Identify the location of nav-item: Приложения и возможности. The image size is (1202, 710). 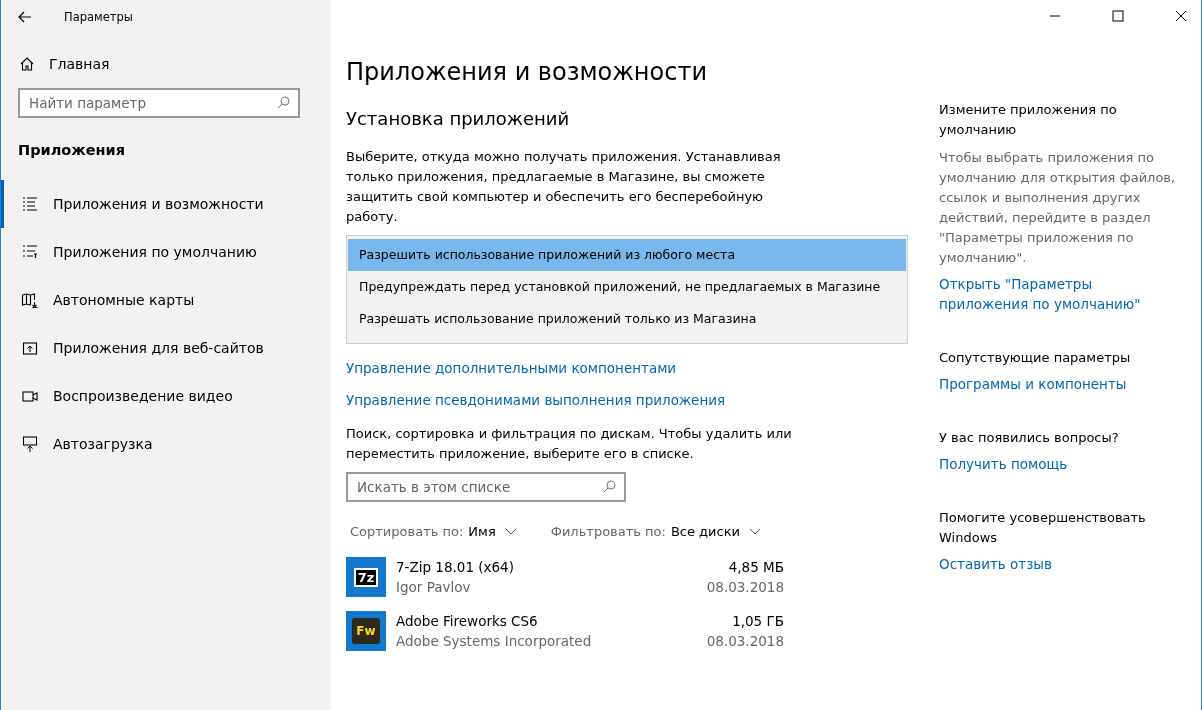
(166, 204).